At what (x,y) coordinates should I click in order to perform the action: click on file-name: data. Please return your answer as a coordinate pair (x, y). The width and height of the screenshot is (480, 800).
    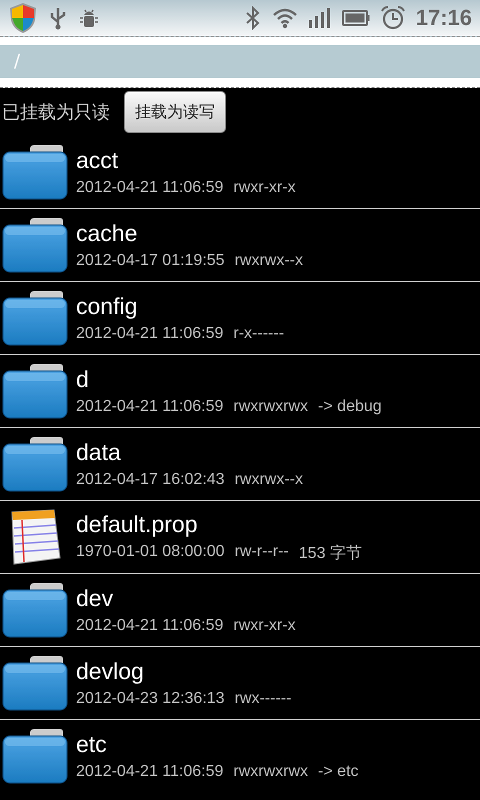
    Looking at the image, I should click on (99, 452).